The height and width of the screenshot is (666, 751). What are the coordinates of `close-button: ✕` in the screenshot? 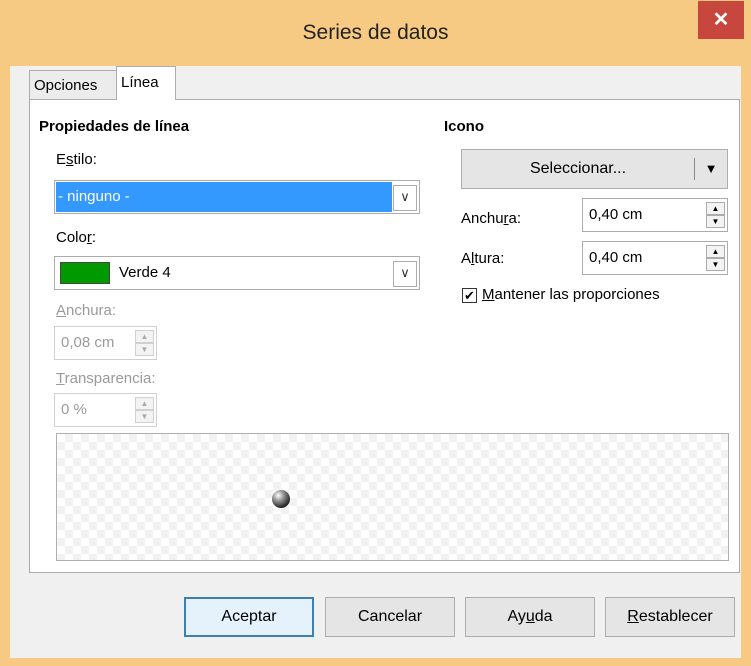 It's located at (721, 20).